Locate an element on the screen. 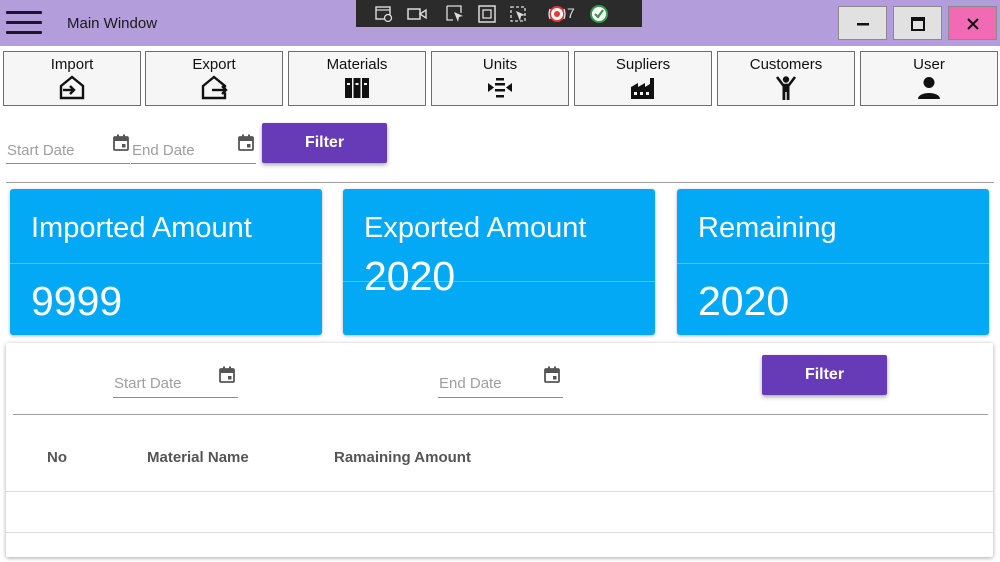  nav-customers-label: Customers is located at coordinates (786, 64).